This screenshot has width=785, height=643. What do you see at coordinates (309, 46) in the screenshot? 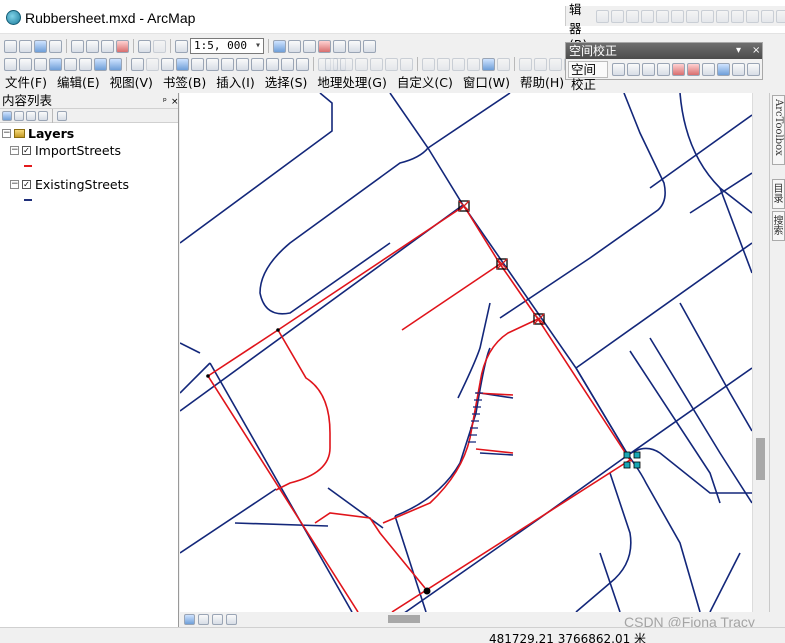
I see `catalog-icon` at bounding box center [309, 46].